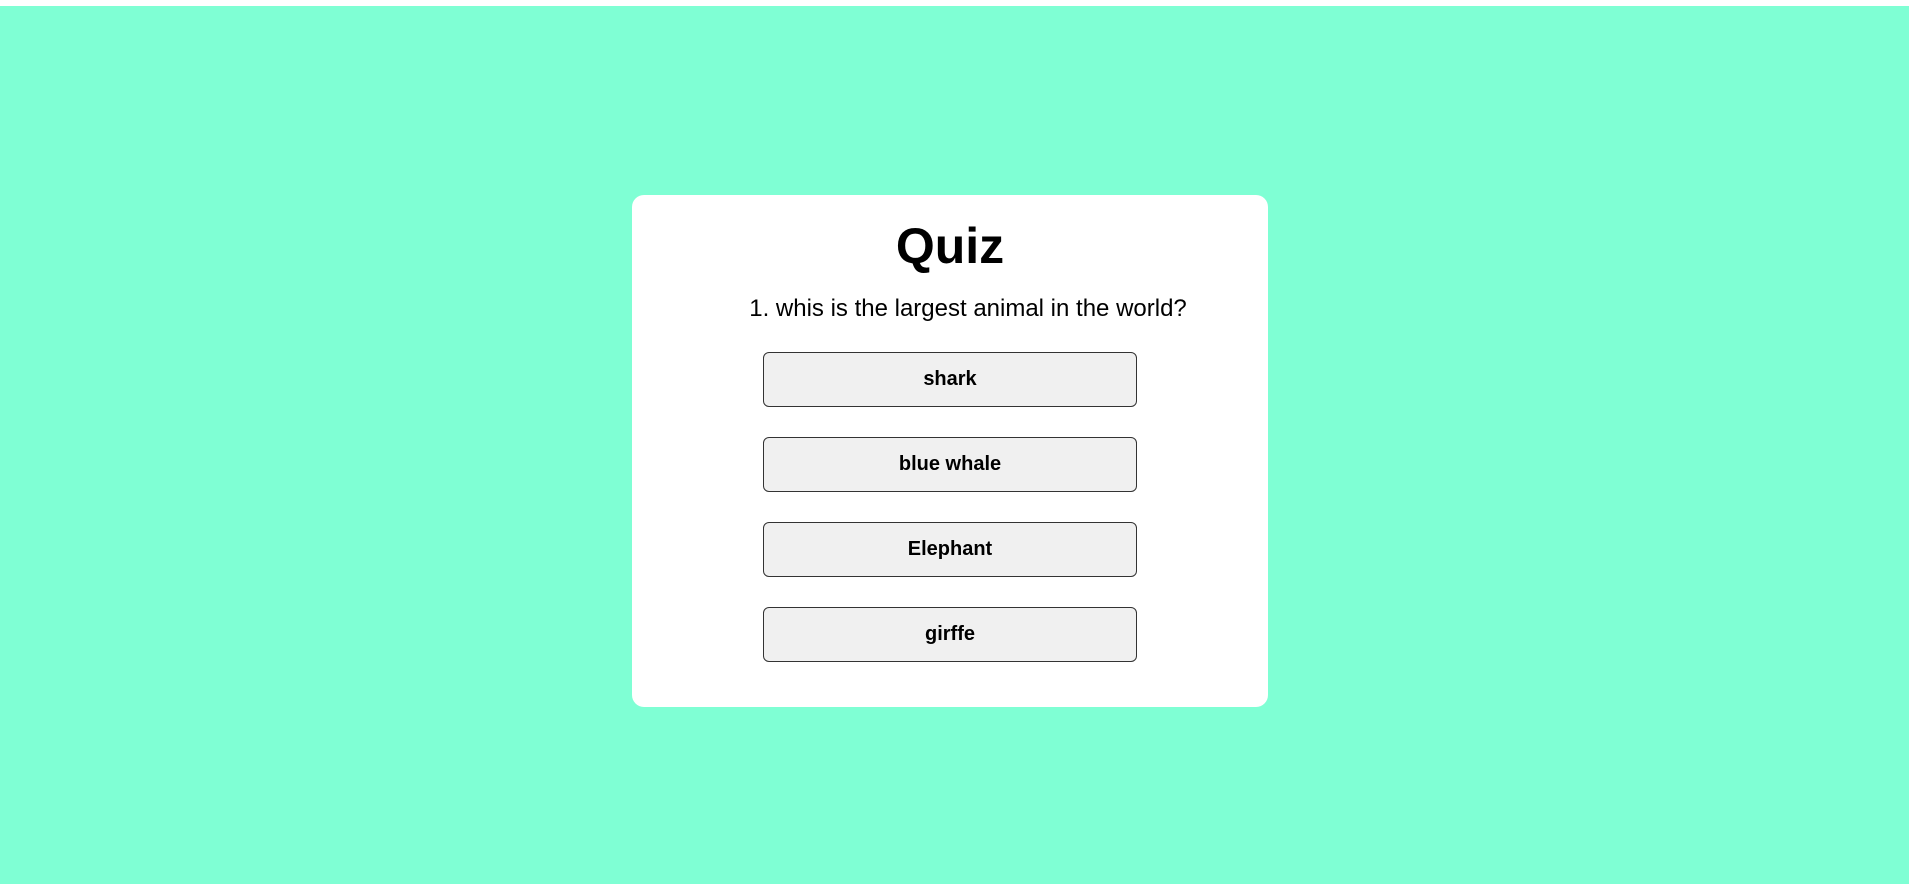 The width and height of the screenshot is (1909, 884). What do you see at coordinates (950, 246) in the screenshot?
I see `quiz-title: Quiz` at bounding box center [950, 246].